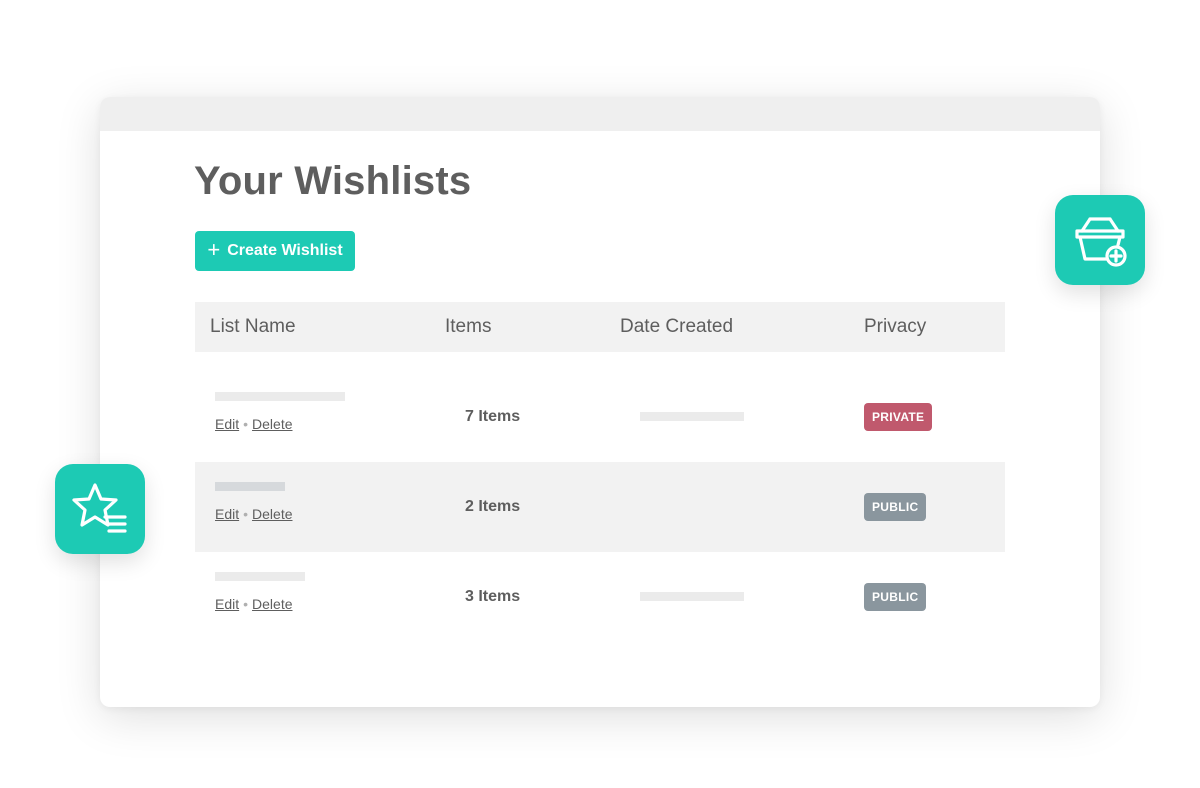 The height and width of the screenshot is (788, 1200). What do you see at coordinates (600, 417) in the screenshot?
I see `table-row: Edit • Delete 7 Items PRIVATE` at bounding box center [600, 417].